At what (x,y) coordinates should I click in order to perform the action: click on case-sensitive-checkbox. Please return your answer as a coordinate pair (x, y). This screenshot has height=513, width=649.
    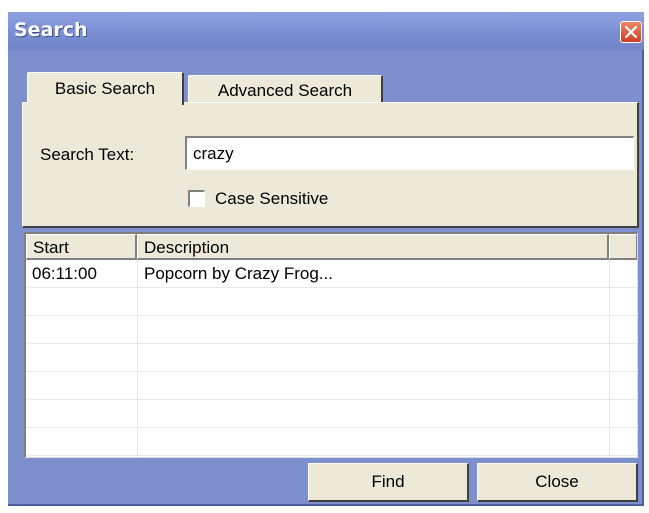
    Looking at the image, I should click on (196, 198).